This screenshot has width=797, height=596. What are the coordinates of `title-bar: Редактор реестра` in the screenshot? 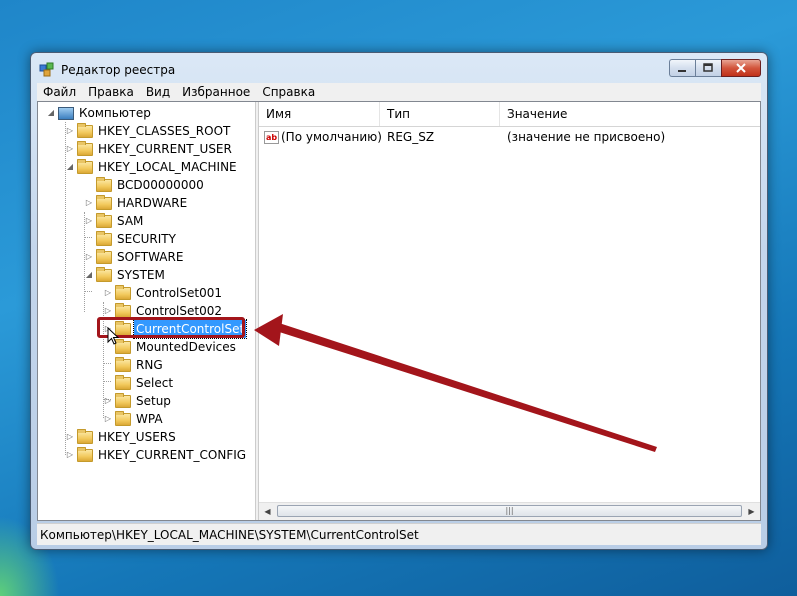 It's located at (399, 68).